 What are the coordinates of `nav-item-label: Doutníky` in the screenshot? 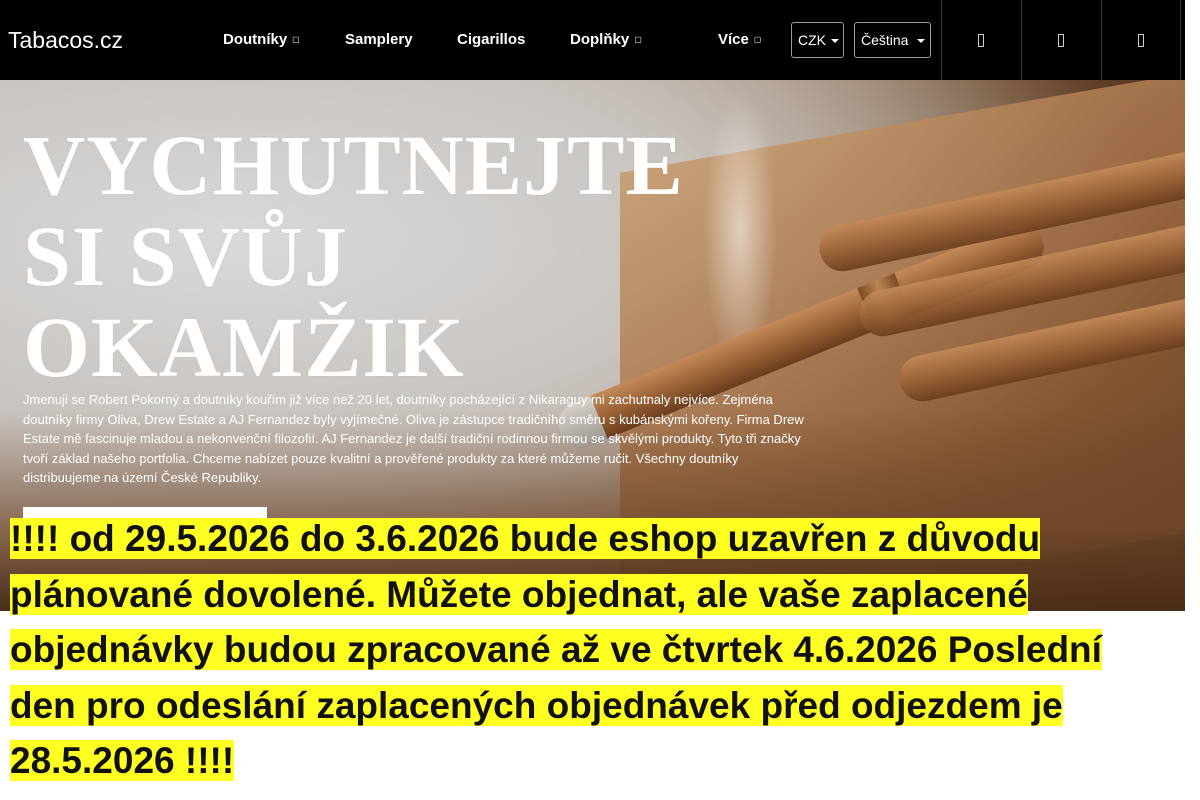 It's located at (255, 39).